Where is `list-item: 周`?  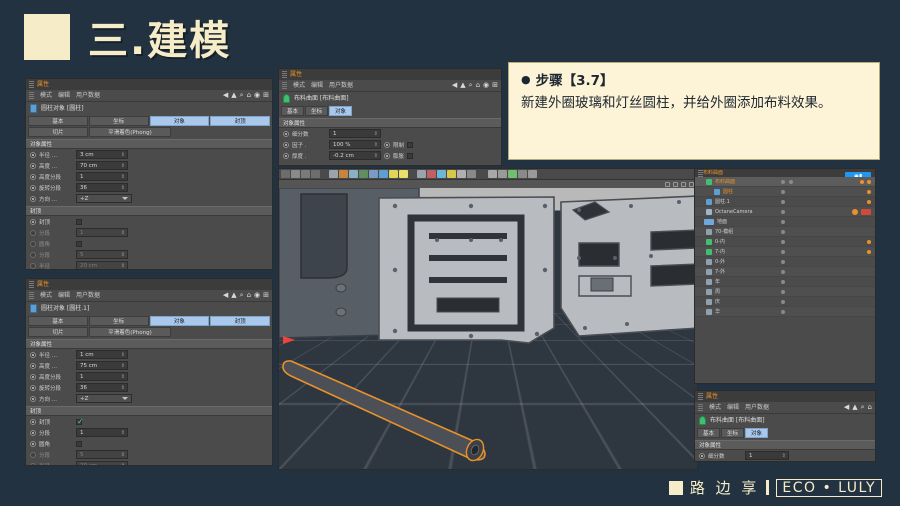
list-item: 周 is located at coordinates (785, 292).